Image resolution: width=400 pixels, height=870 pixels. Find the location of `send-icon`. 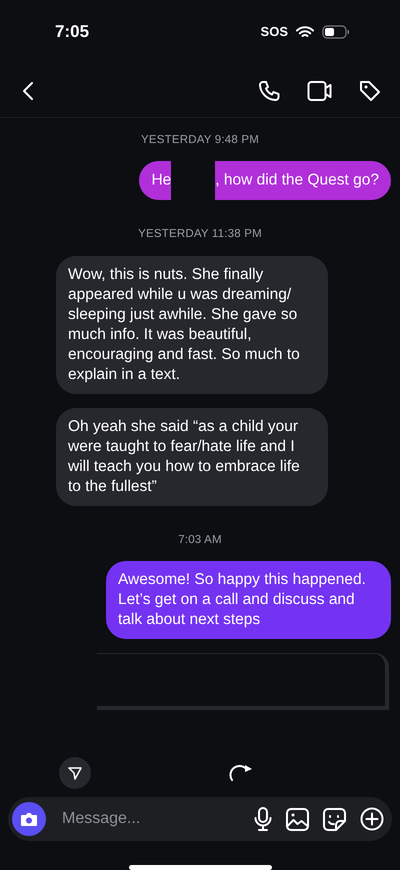

send-icon is located at coordinates (75, 773).